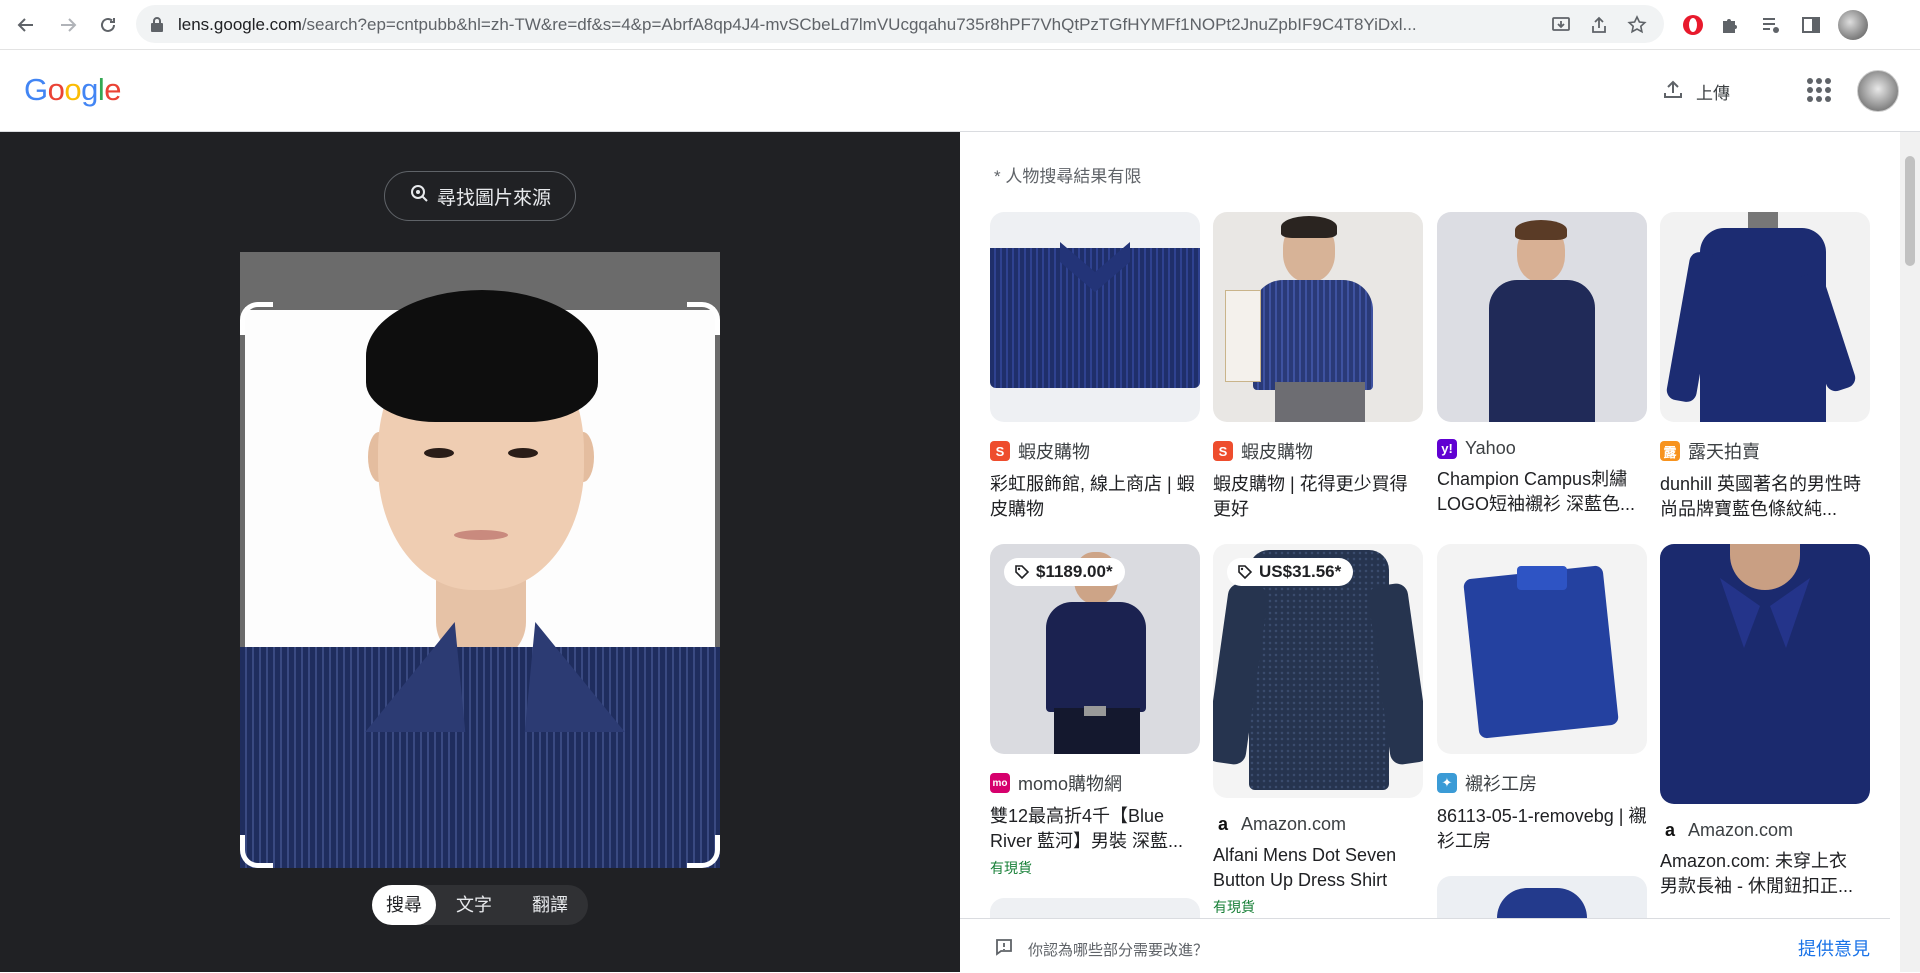  What do you see at coordinates (960, 91) in the screenshot?
I see `google-header: Google 上傳` at bounding box center [960, 91].